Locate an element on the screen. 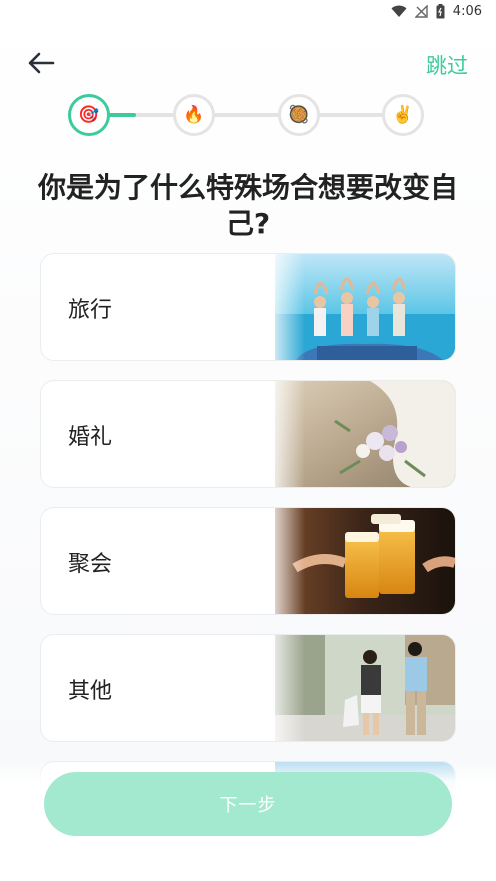 The height and width of the screenshot is (881, 496). victory-hand-icon: ✌️ is located at coordinates (403, 115).